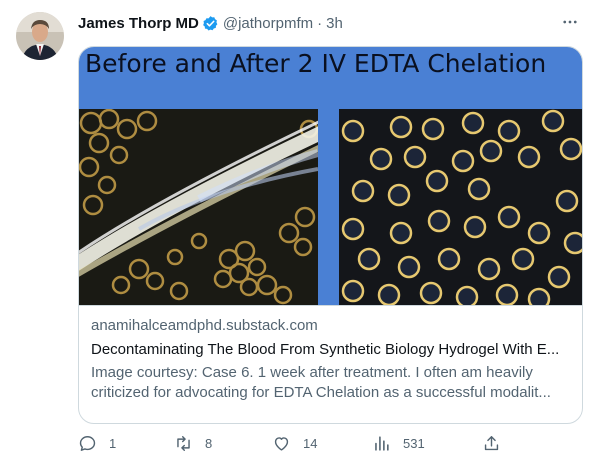  What do you see at coordinates (209, 443) in the screenshot?
I see `retweet-count: 8` at bounding box center [209, 443].